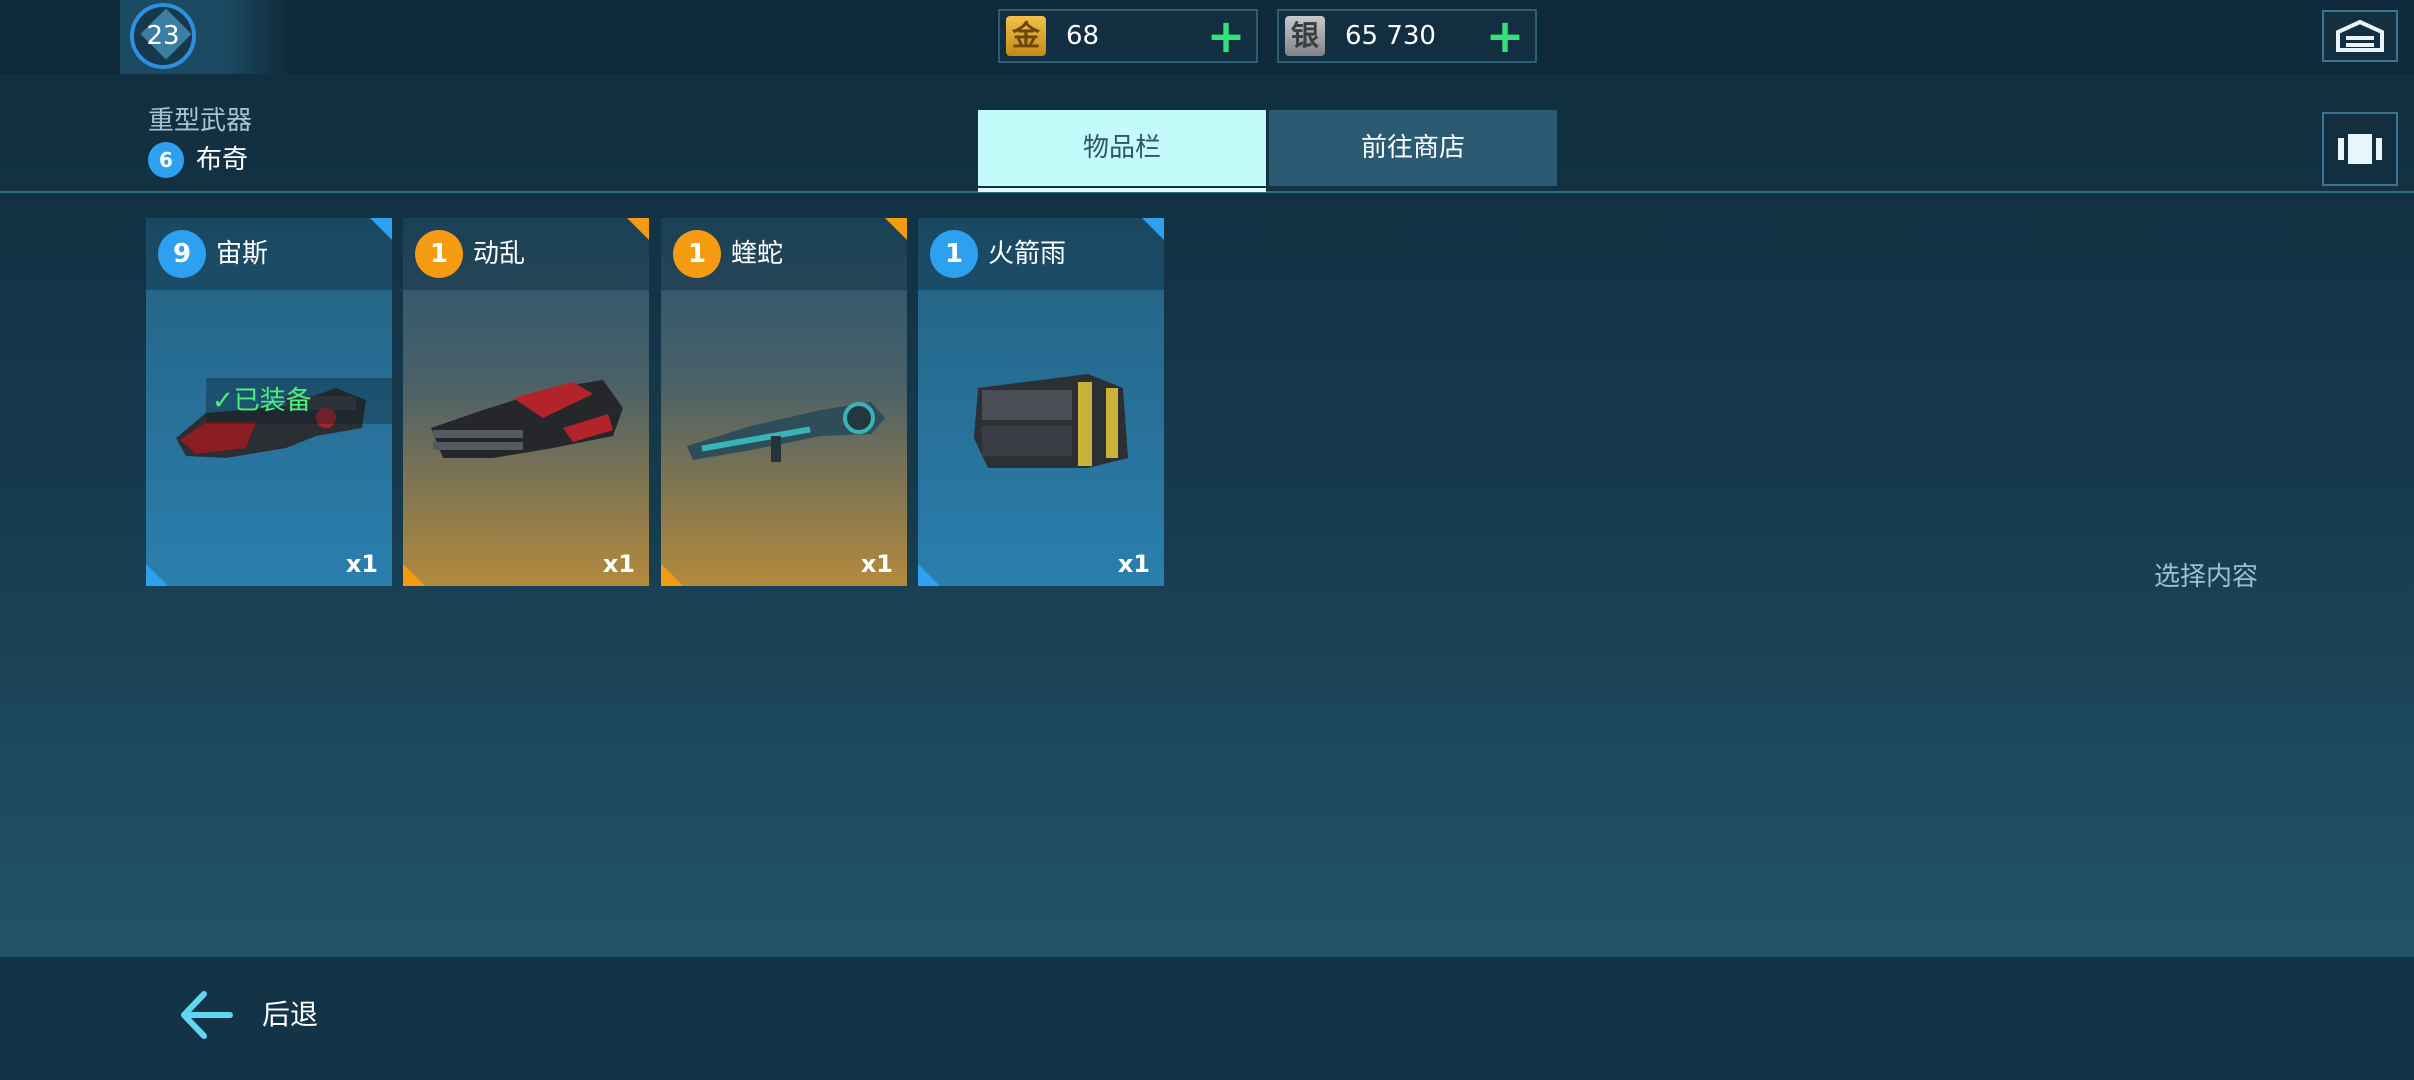 The image size is (2414, 1080). Describe the element at coordinates (222, 160) in the screenshot. I see `robot-name: 布奇` at that location.